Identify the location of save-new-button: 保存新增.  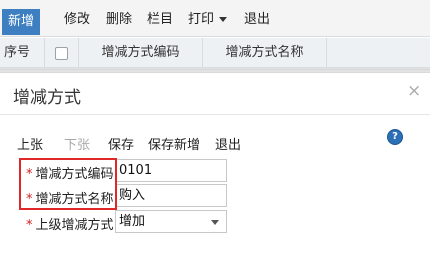
(174, 143).